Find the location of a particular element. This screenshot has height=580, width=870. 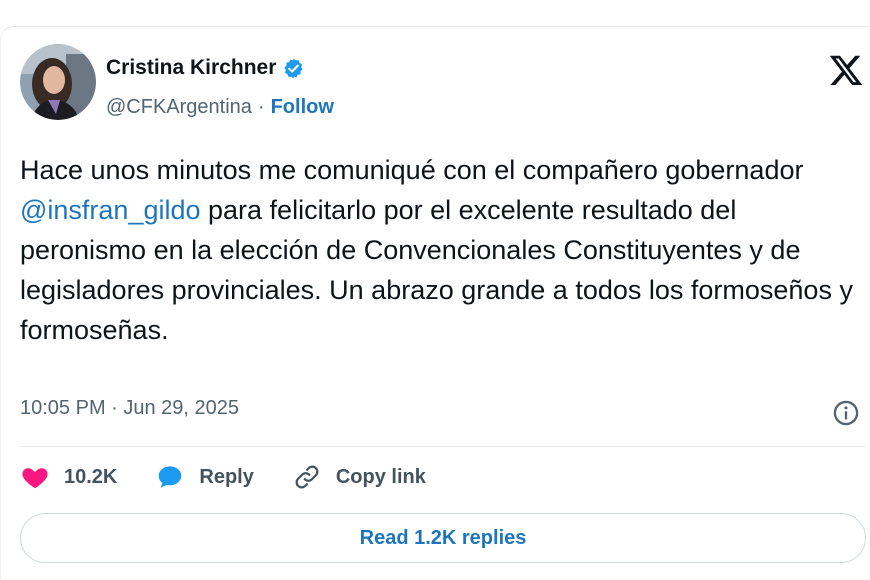

avatar-image is located at coordinates (58, 82).